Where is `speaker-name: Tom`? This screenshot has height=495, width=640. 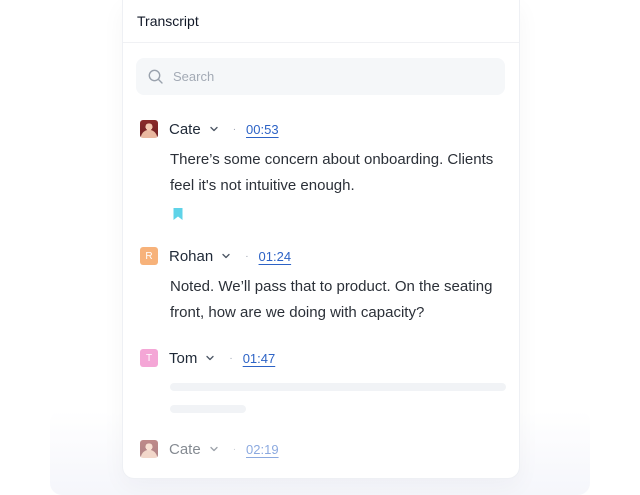
speaker-name: Tom is located at coordinates (183, 358).